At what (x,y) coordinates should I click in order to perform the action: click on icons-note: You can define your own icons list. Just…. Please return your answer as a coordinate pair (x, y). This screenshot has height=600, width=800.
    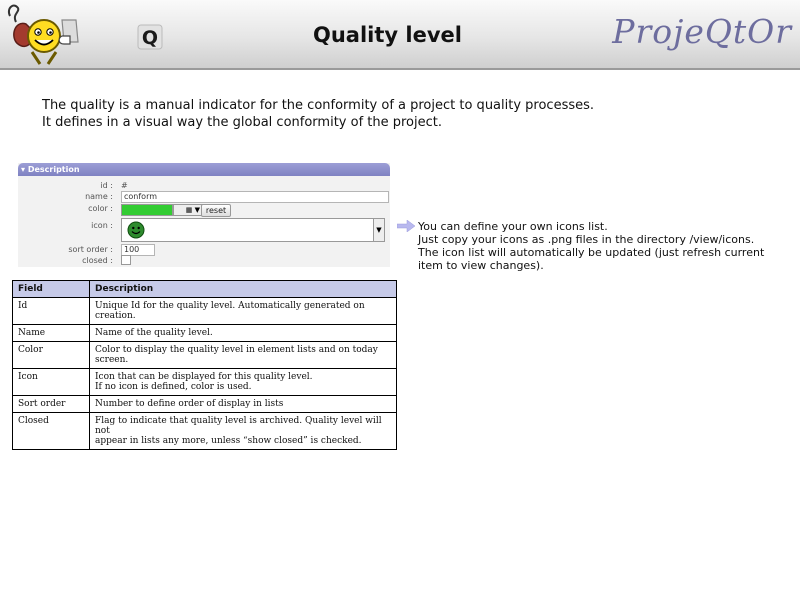
    Looking at the image, I should click on (591, 246).